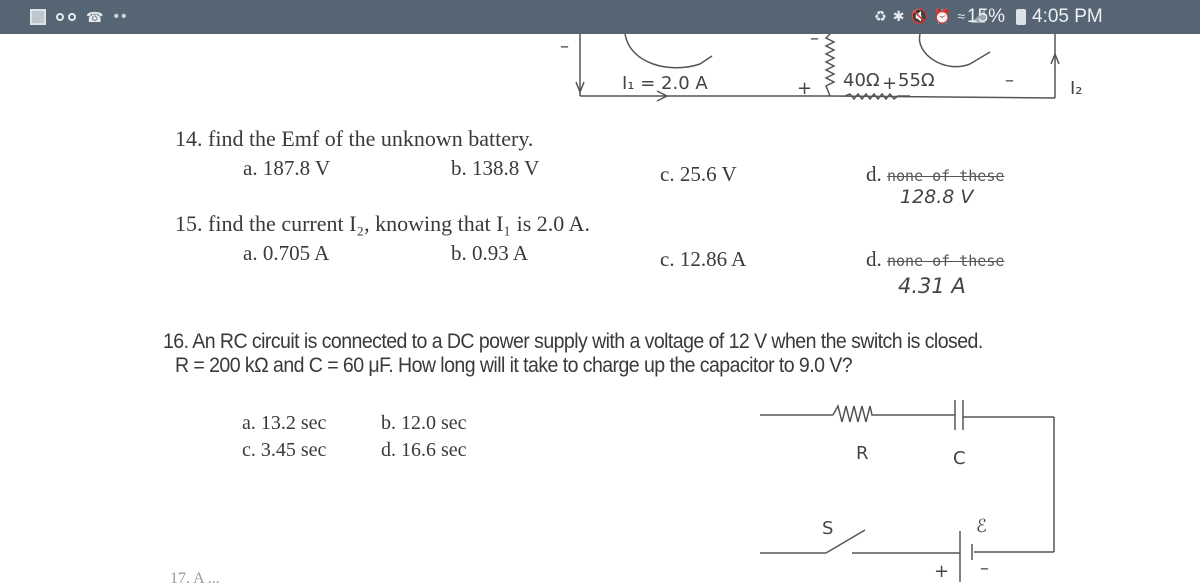 The height and width of the screenshot is (584, 1200). What do you see at coordinates (942, 16) in the screenshot?
I see `alarm-icon: ⏰` at bounding box center [942, 16].